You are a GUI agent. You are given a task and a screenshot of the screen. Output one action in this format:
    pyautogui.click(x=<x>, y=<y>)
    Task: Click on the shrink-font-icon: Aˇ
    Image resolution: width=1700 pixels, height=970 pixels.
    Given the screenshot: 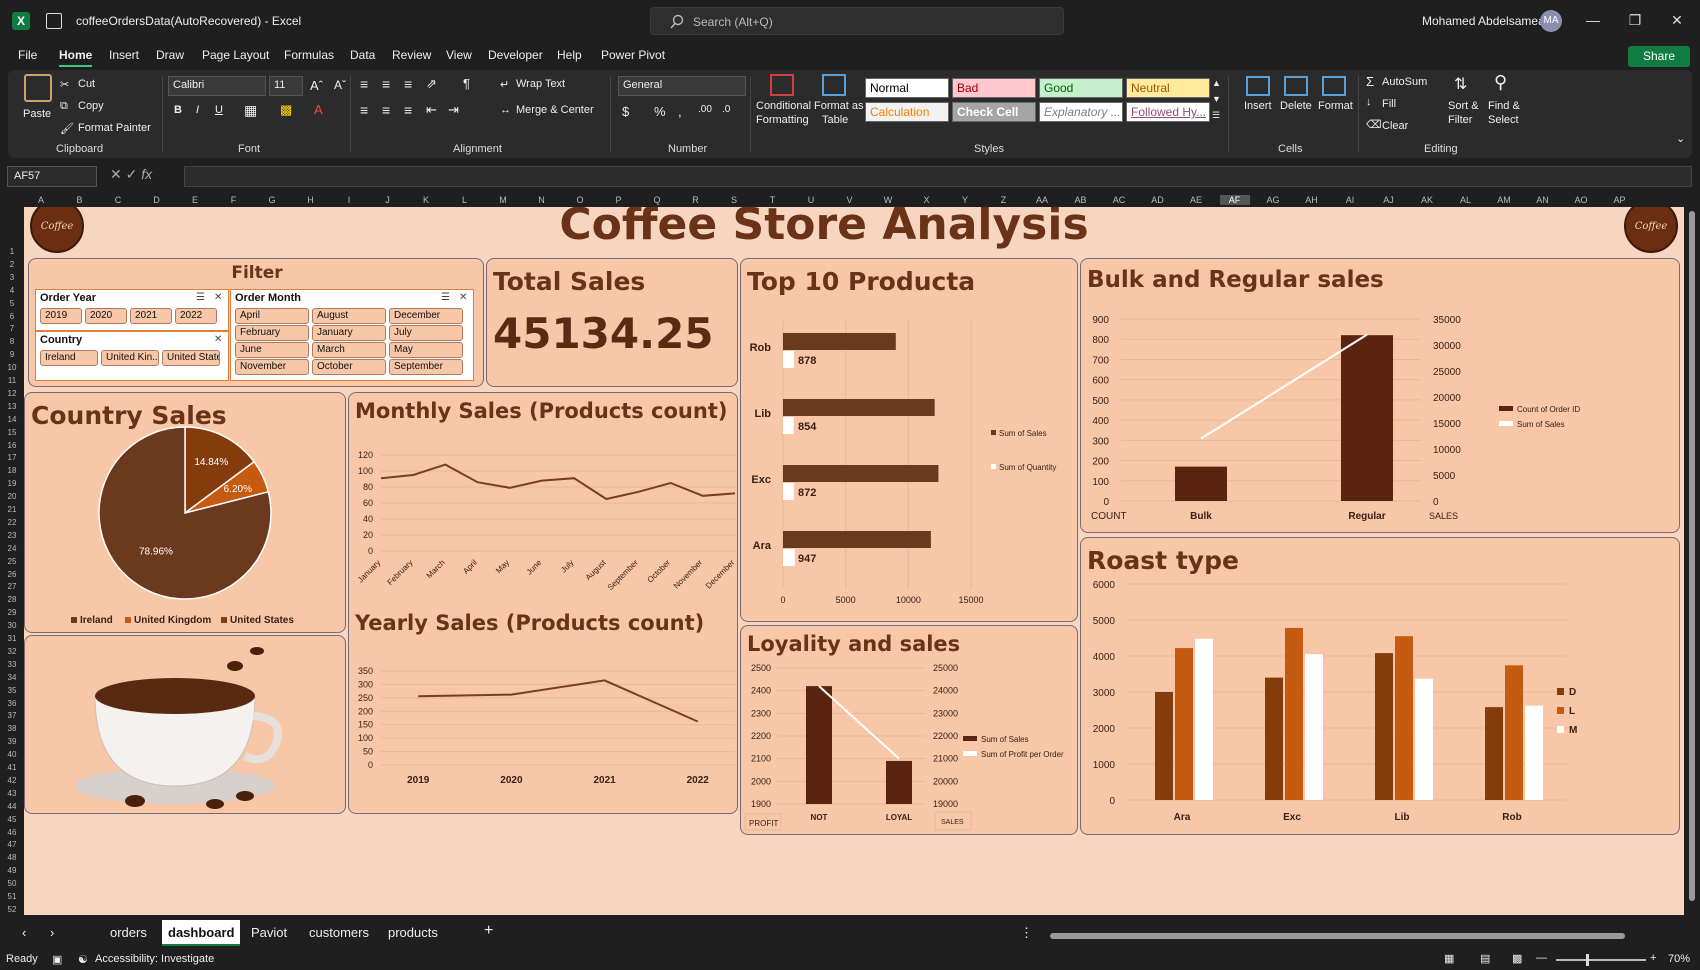 What is the action you would take?
    pyautogui.click(x=340, y=85)
    